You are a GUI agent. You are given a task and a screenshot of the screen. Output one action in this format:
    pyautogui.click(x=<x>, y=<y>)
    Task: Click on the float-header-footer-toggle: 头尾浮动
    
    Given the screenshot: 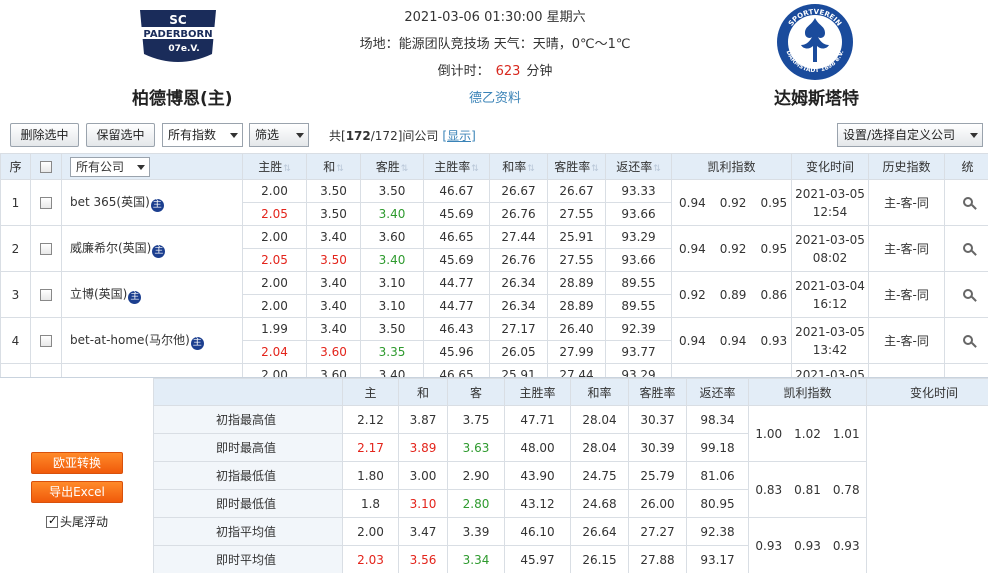 What is the action you would take?
    pyautogui.click(x=77, y=521)
    